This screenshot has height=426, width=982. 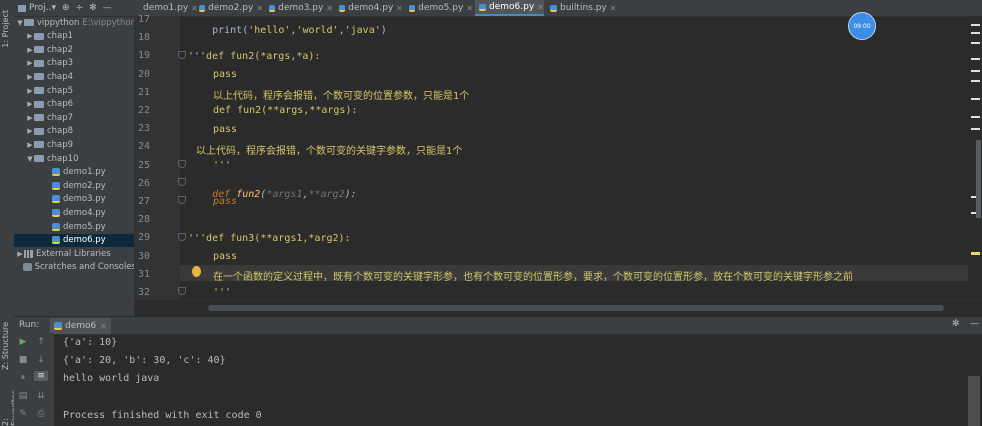 What do you see at coordinates (225, 74) in the screenshot?
I see `code-line-20: pass` at bounding box center [225, 74].